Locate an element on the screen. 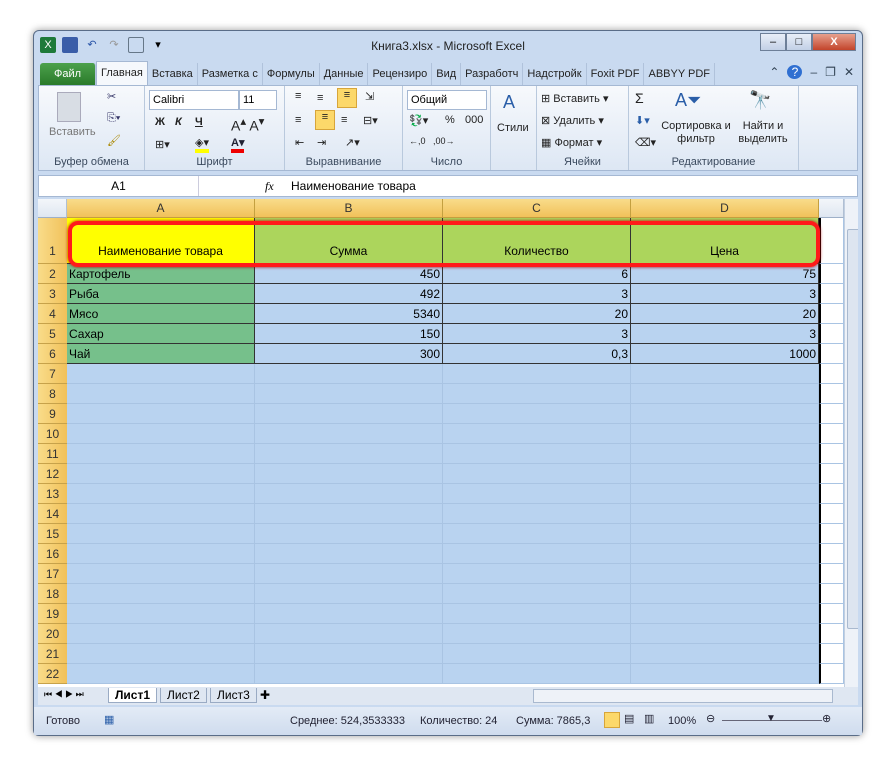  tab-10: Foxit PDF is located at coordinates (616, 74).